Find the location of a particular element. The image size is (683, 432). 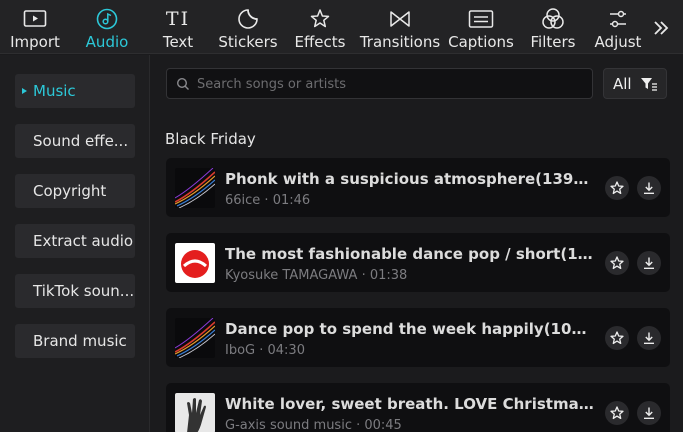

tab-text: TI Text is located at coordinates (178, 27).